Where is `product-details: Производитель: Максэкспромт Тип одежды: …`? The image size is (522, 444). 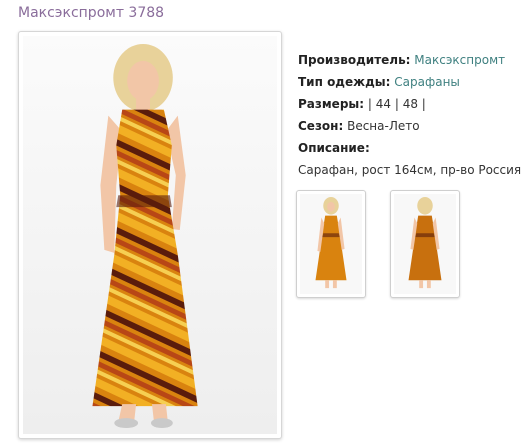 product-details: Производитель: Максэкспромт Тип одежды: … is located at coordinates (409, 115).